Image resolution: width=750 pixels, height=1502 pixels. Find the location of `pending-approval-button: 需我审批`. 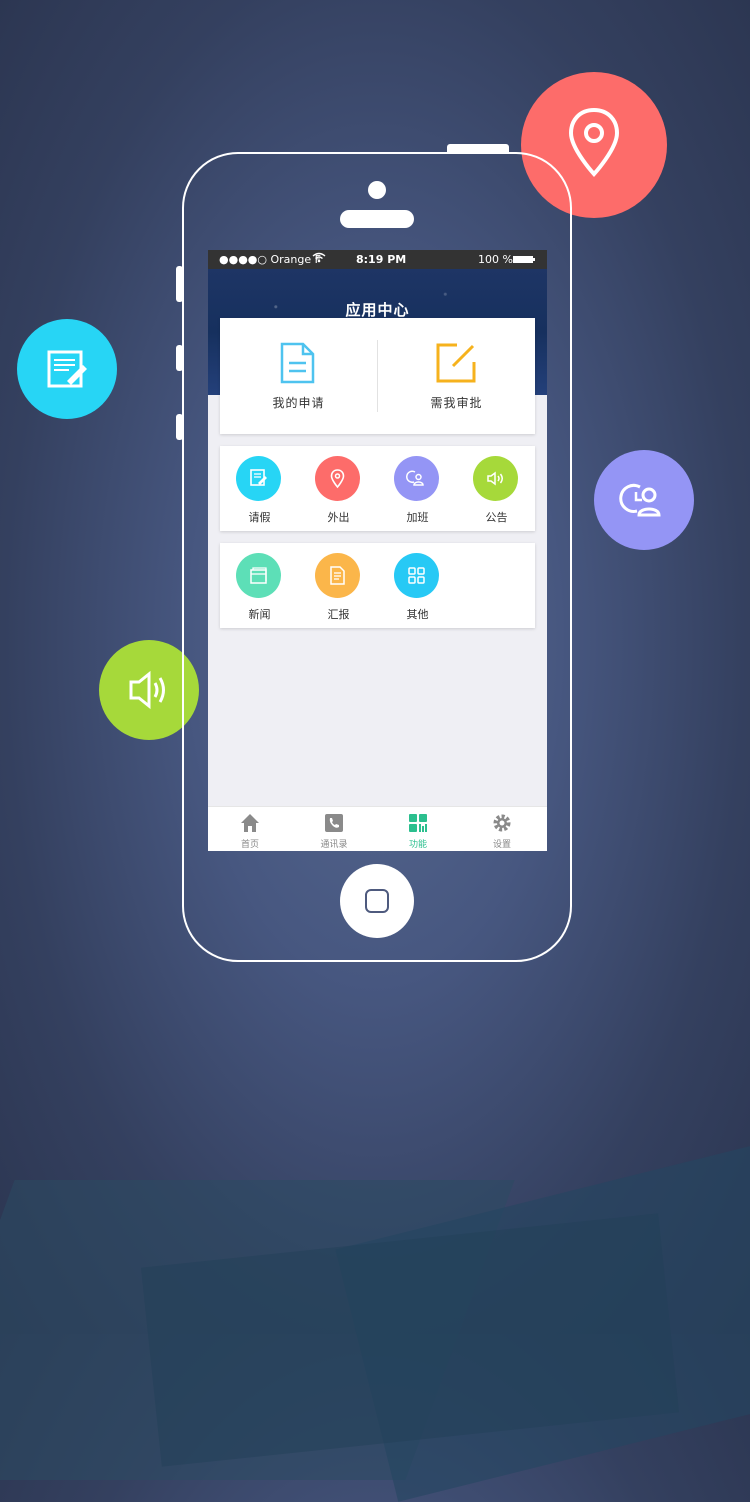

pending-approval-button: 需我审批 is located at coordinates (456, 376).